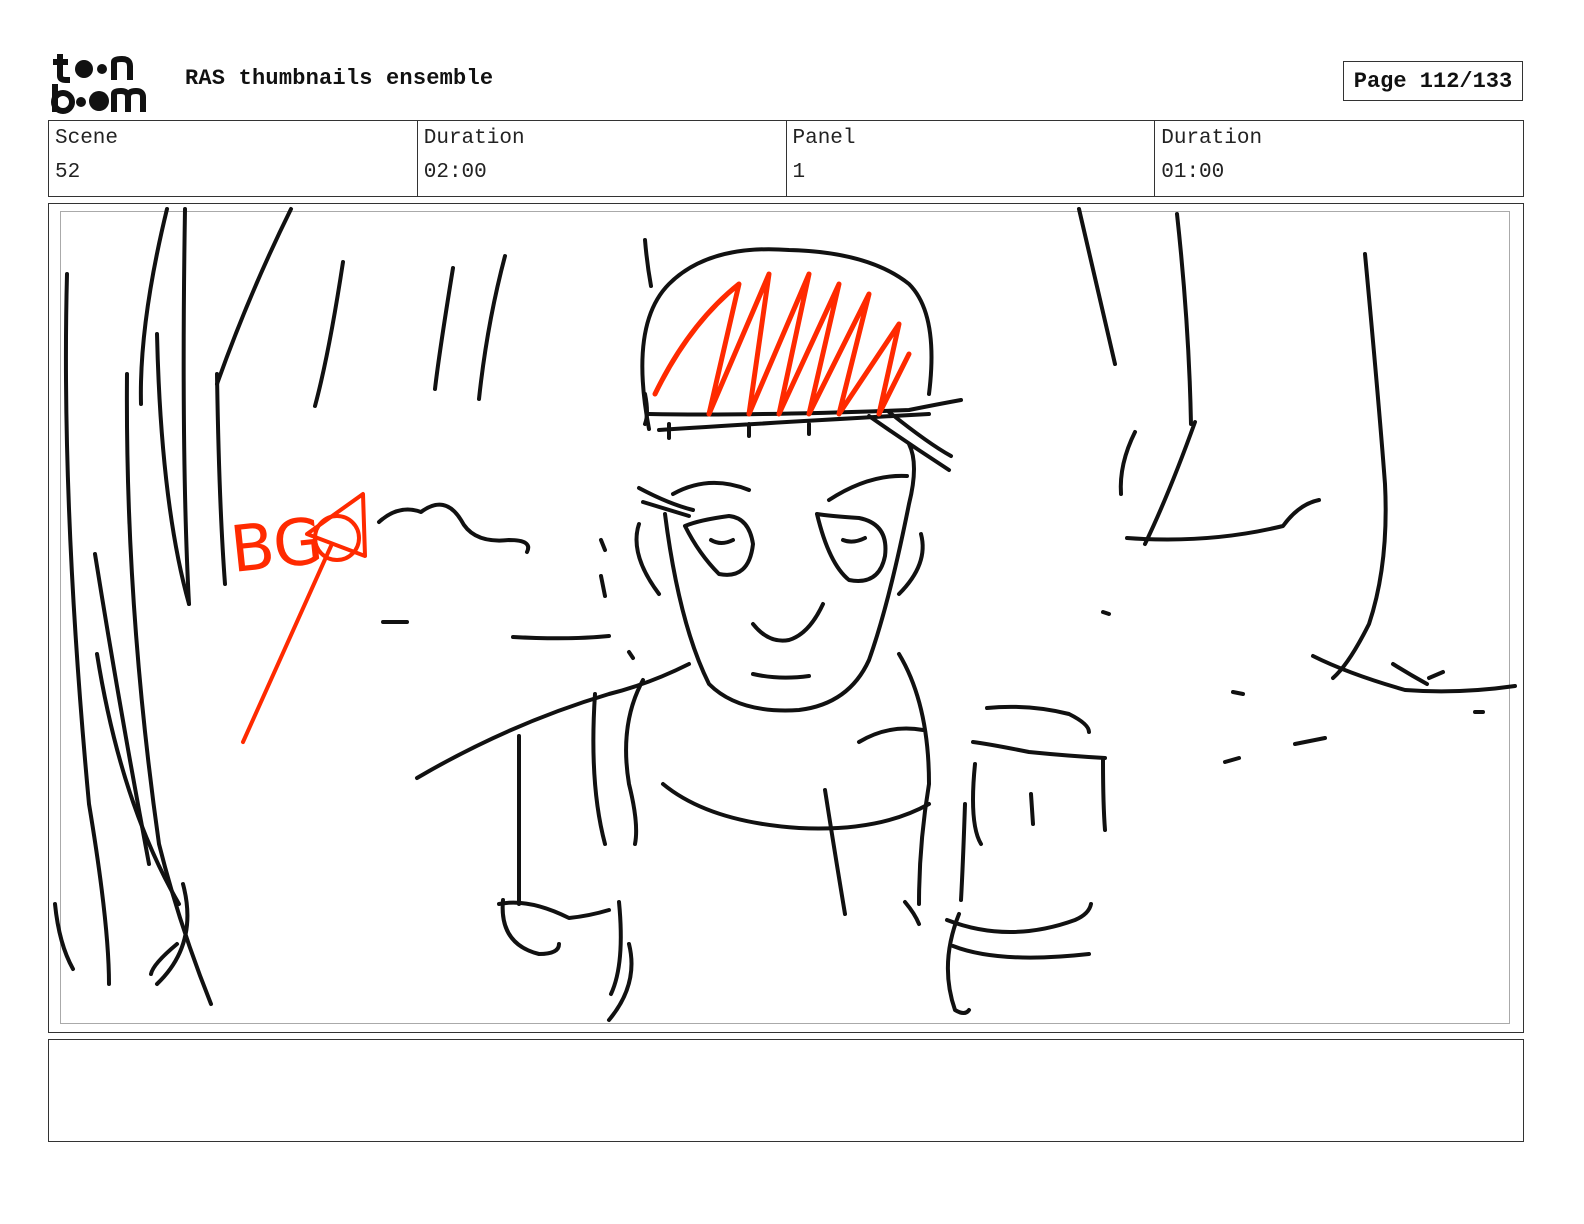 Image resolution: width=1584 pixels, height=1224 pixels. What do you see at coordinates (98, 84) in the screenshot?
I see `logo-graphic` at bounding box center [98, 84].